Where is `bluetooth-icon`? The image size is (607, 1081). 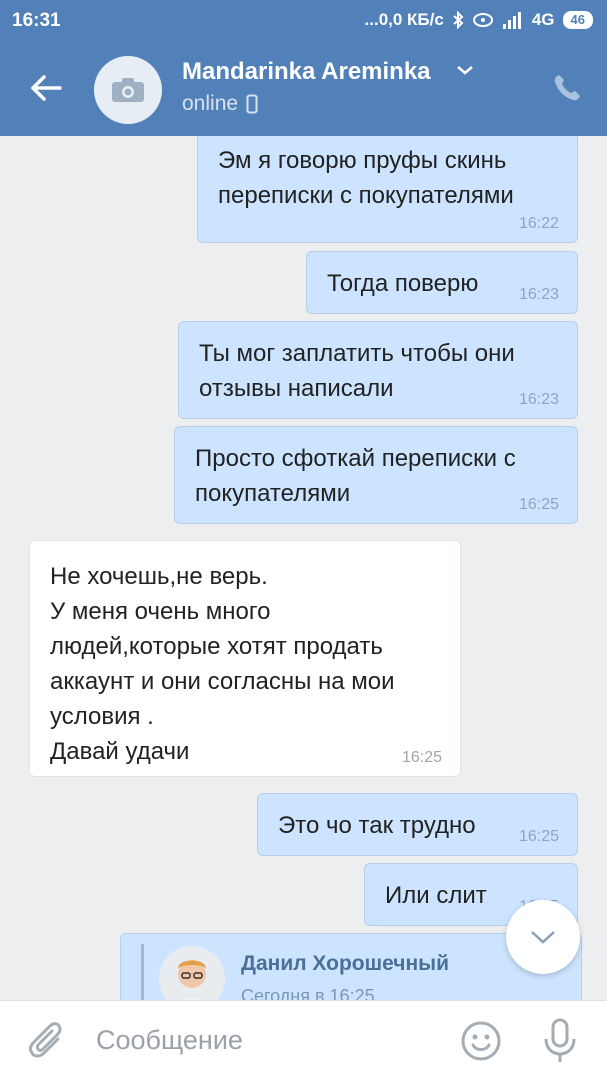 bluetooth-icon is located at coordinates (458, 20).